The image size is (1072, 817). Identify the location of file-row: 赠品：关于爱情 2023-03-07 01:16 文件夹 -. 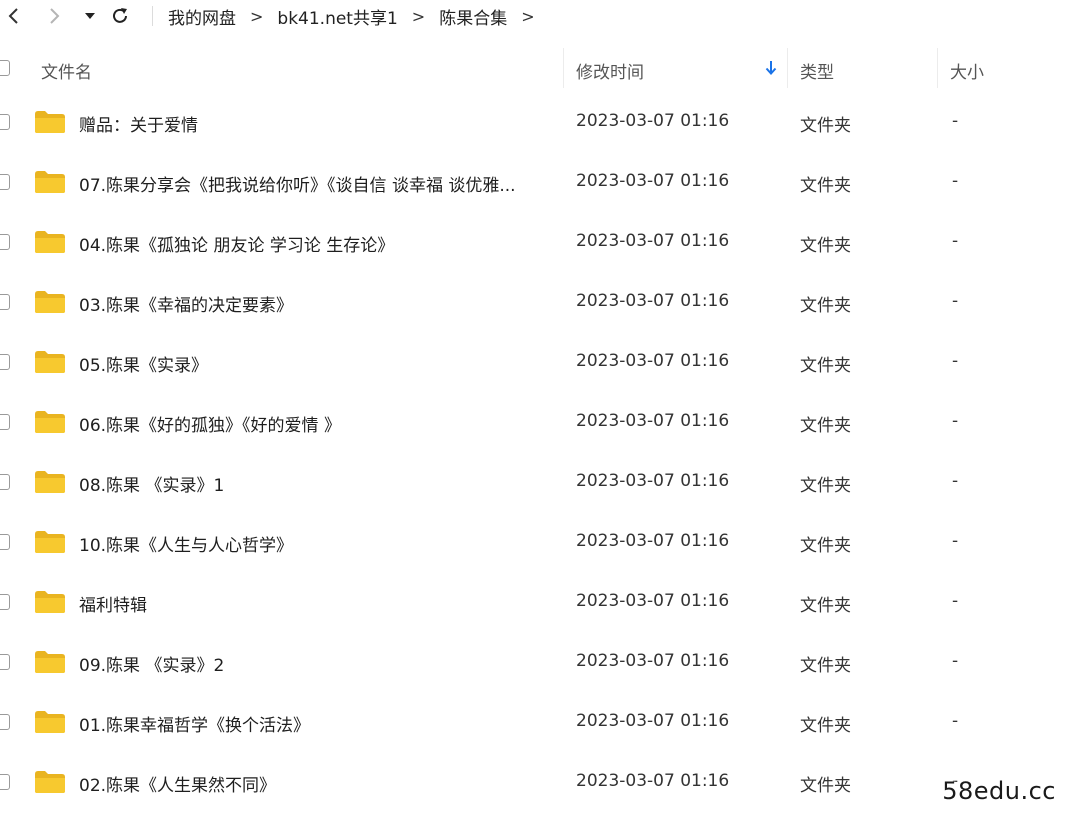
(536, 122).